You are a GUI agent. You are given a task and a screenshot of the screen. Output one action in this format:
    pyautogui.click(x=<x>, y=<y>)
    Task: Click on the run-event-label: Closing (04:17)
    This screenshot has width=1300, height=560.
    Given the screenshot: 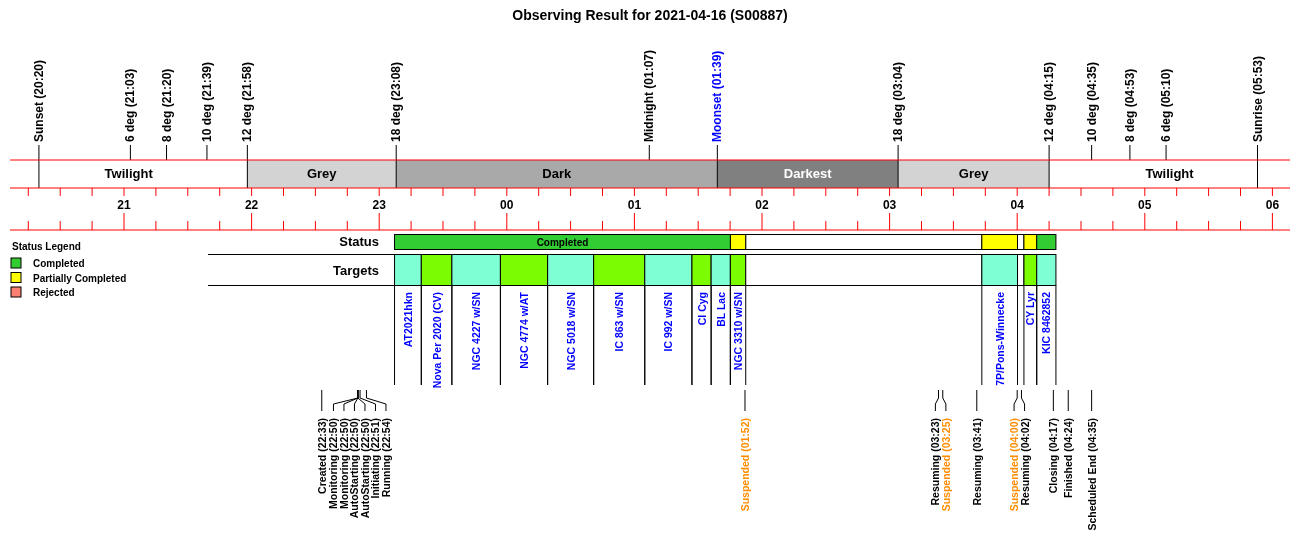 What is the action you would take?
    pyautogui.click(x=1053, y=456)
    